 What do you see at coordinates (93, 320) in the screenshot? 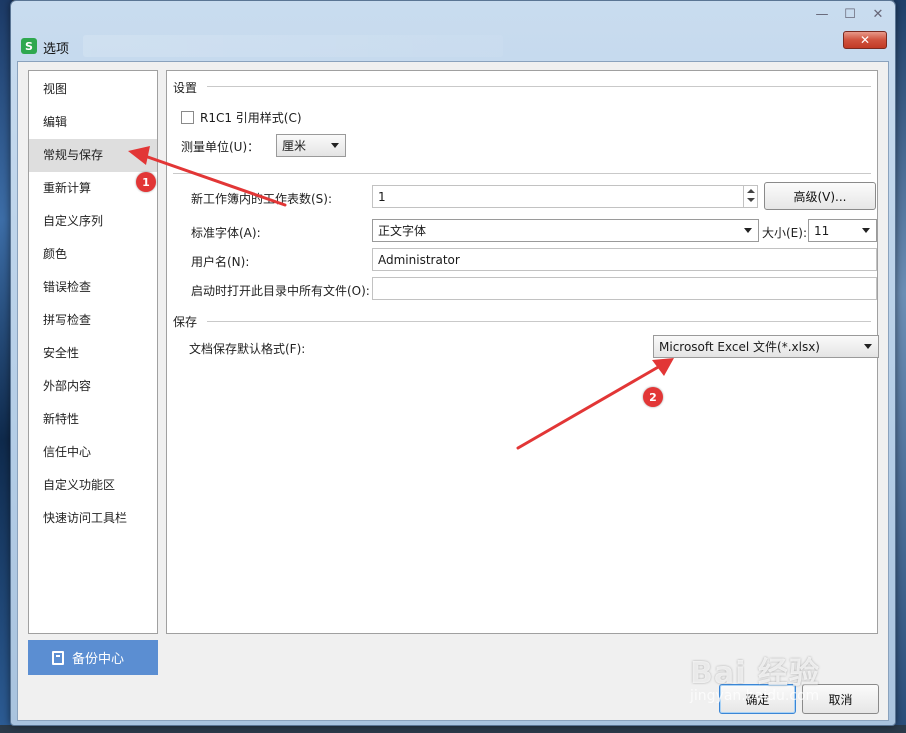
I see `sidebar-item-spell-check: 拼写检查` at bounding box center [93, 320].